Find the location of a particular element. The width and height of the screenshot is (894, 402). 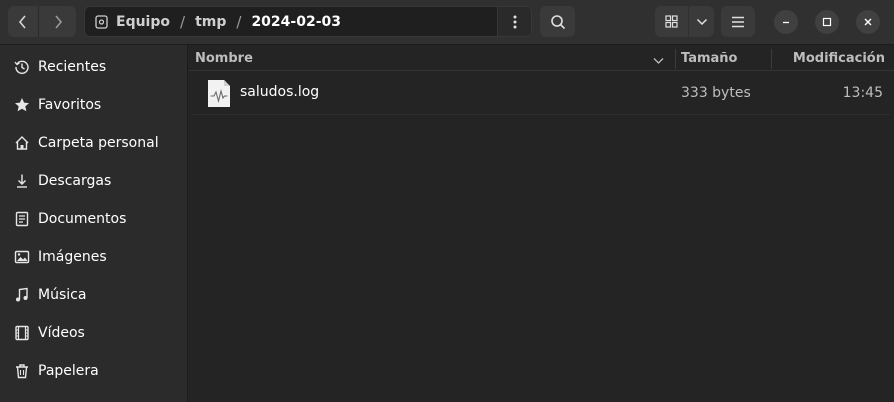

main-menu-button is located at coordinates (738, 21).